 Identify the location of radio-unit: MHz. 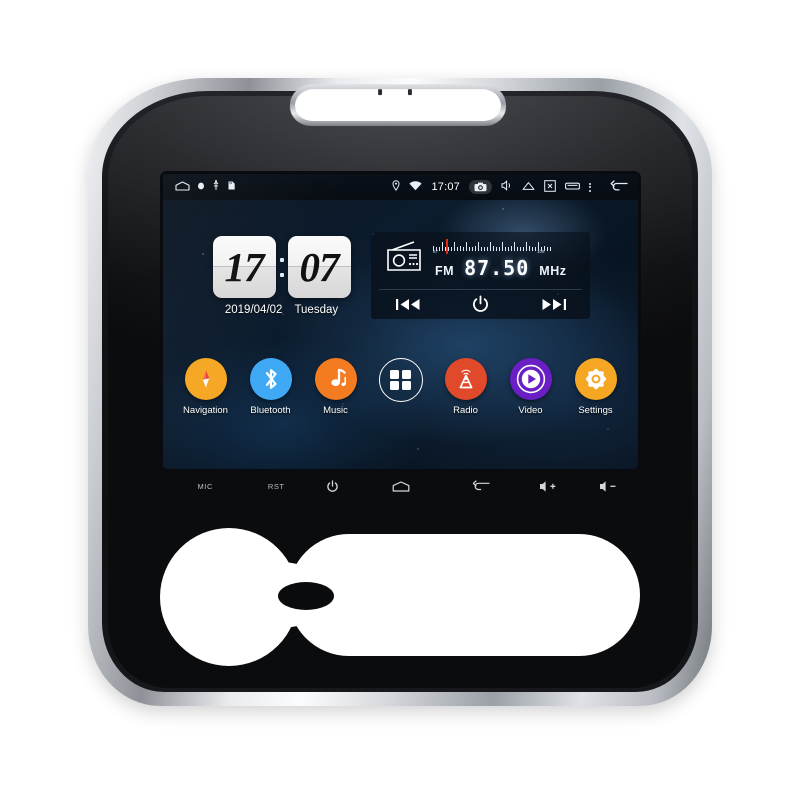
(553, 271).